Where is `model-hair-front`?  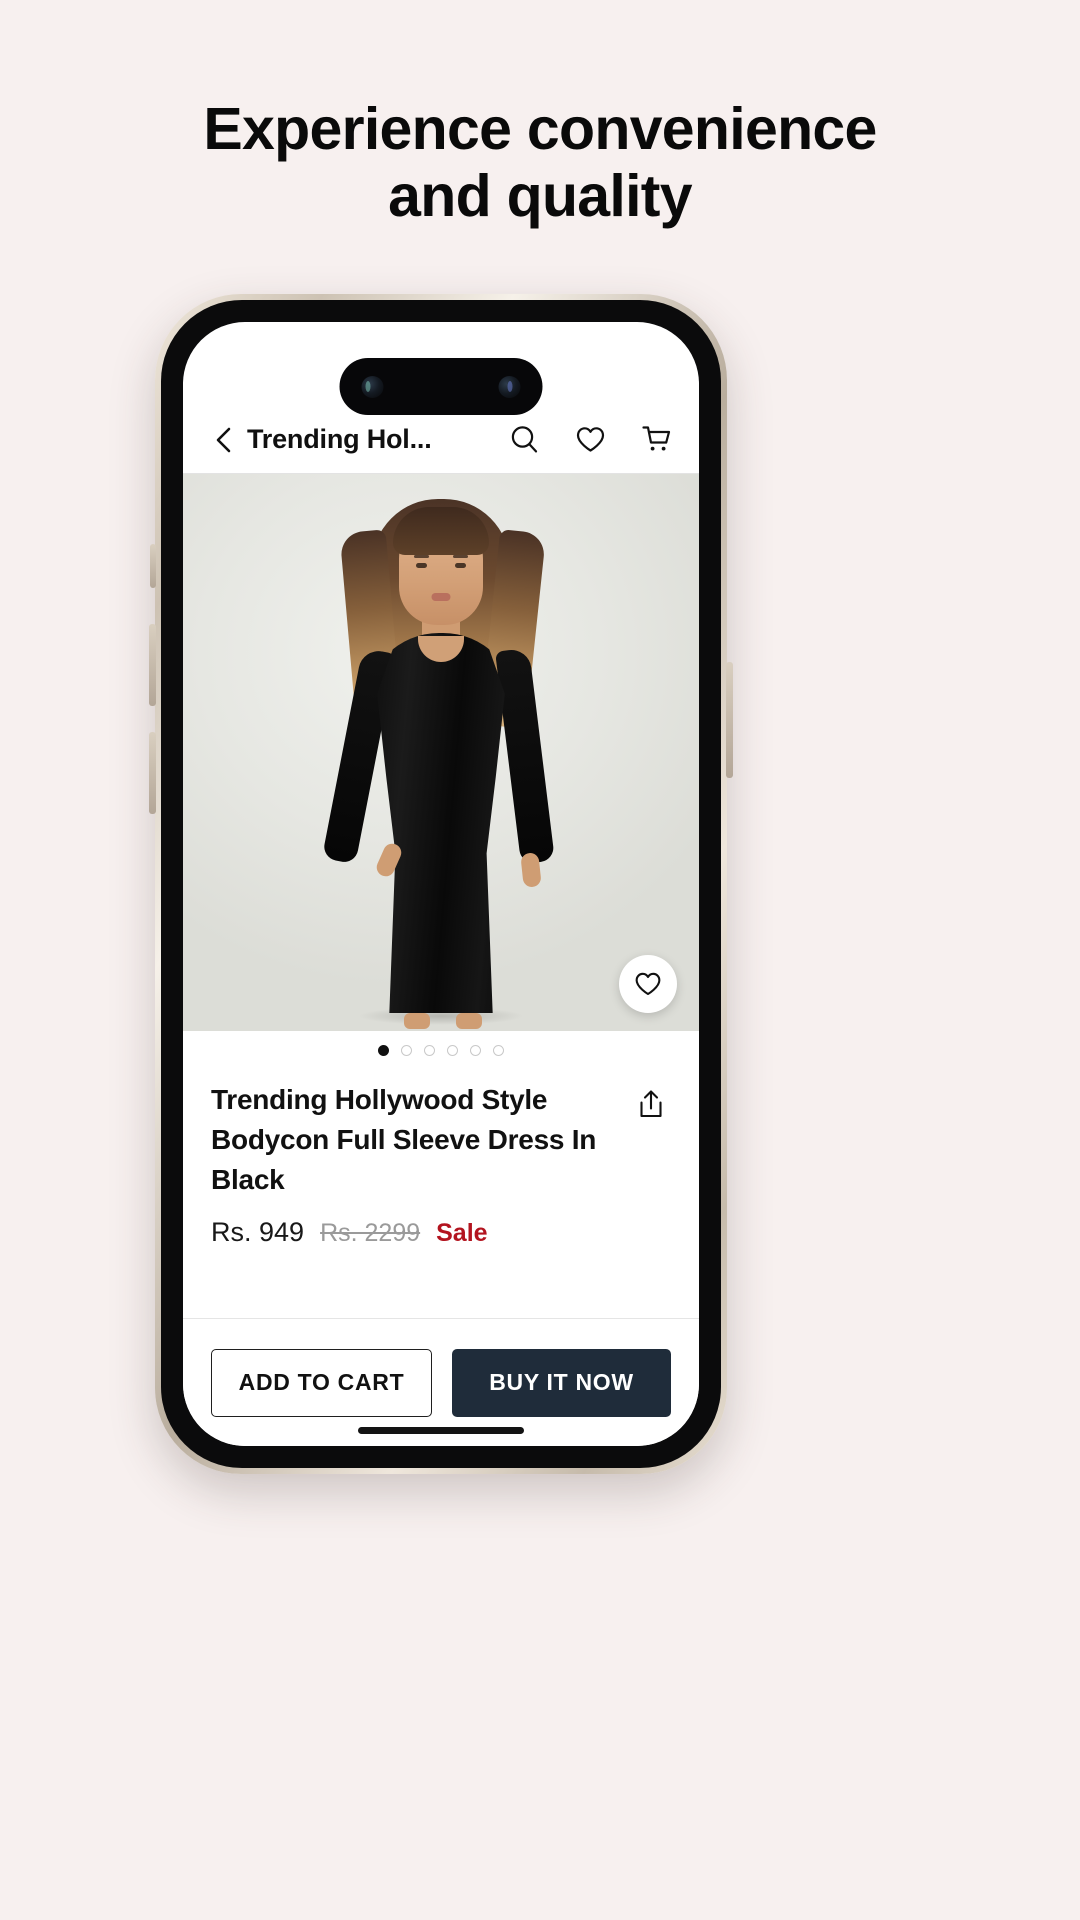 model-hair-front is located at coordinates (441, 531).